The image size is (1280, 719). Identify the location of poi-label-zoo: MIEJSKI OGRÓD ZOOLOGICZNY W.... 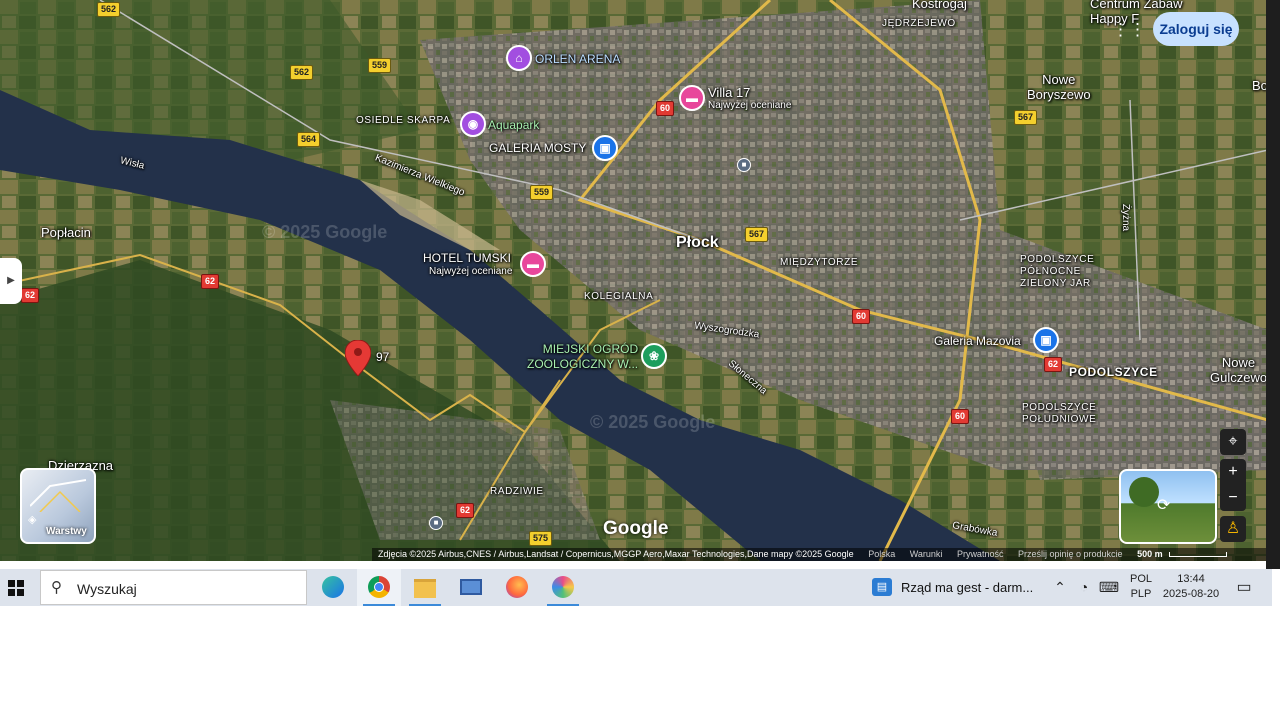
(582, 357).